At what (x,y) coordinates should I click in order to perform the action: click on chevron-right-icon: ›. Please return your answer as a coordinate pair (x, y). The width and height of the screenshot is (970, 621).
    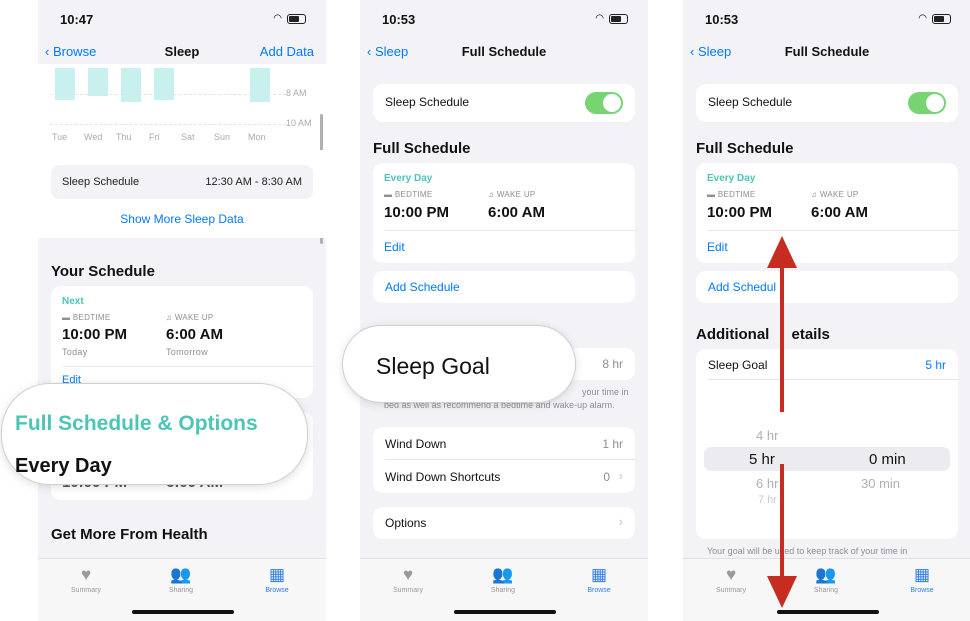
    Looking at the image, I should click on (620, 475).